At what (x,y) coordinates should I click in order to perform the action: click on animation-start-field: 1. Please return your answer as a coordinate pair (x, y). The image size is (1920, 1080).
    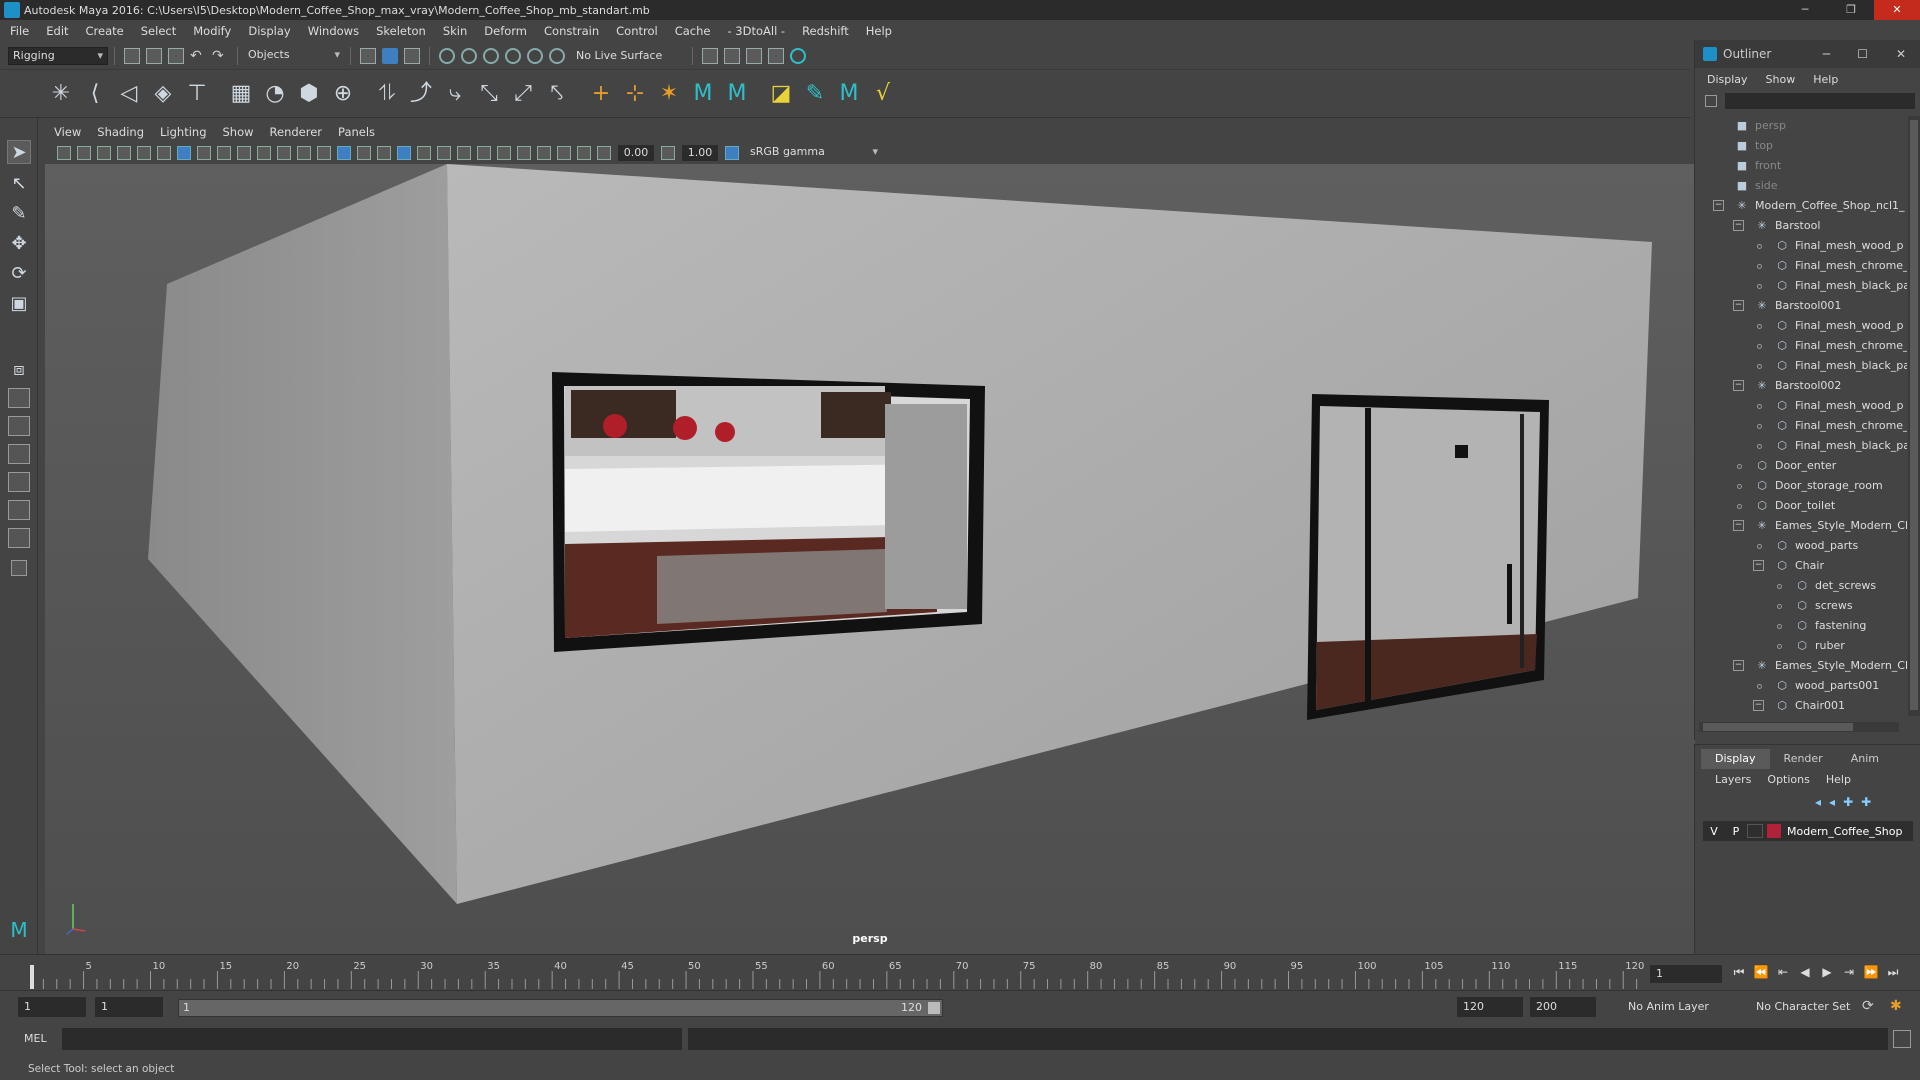
    Looking at the image, I should click on (52, 1007).